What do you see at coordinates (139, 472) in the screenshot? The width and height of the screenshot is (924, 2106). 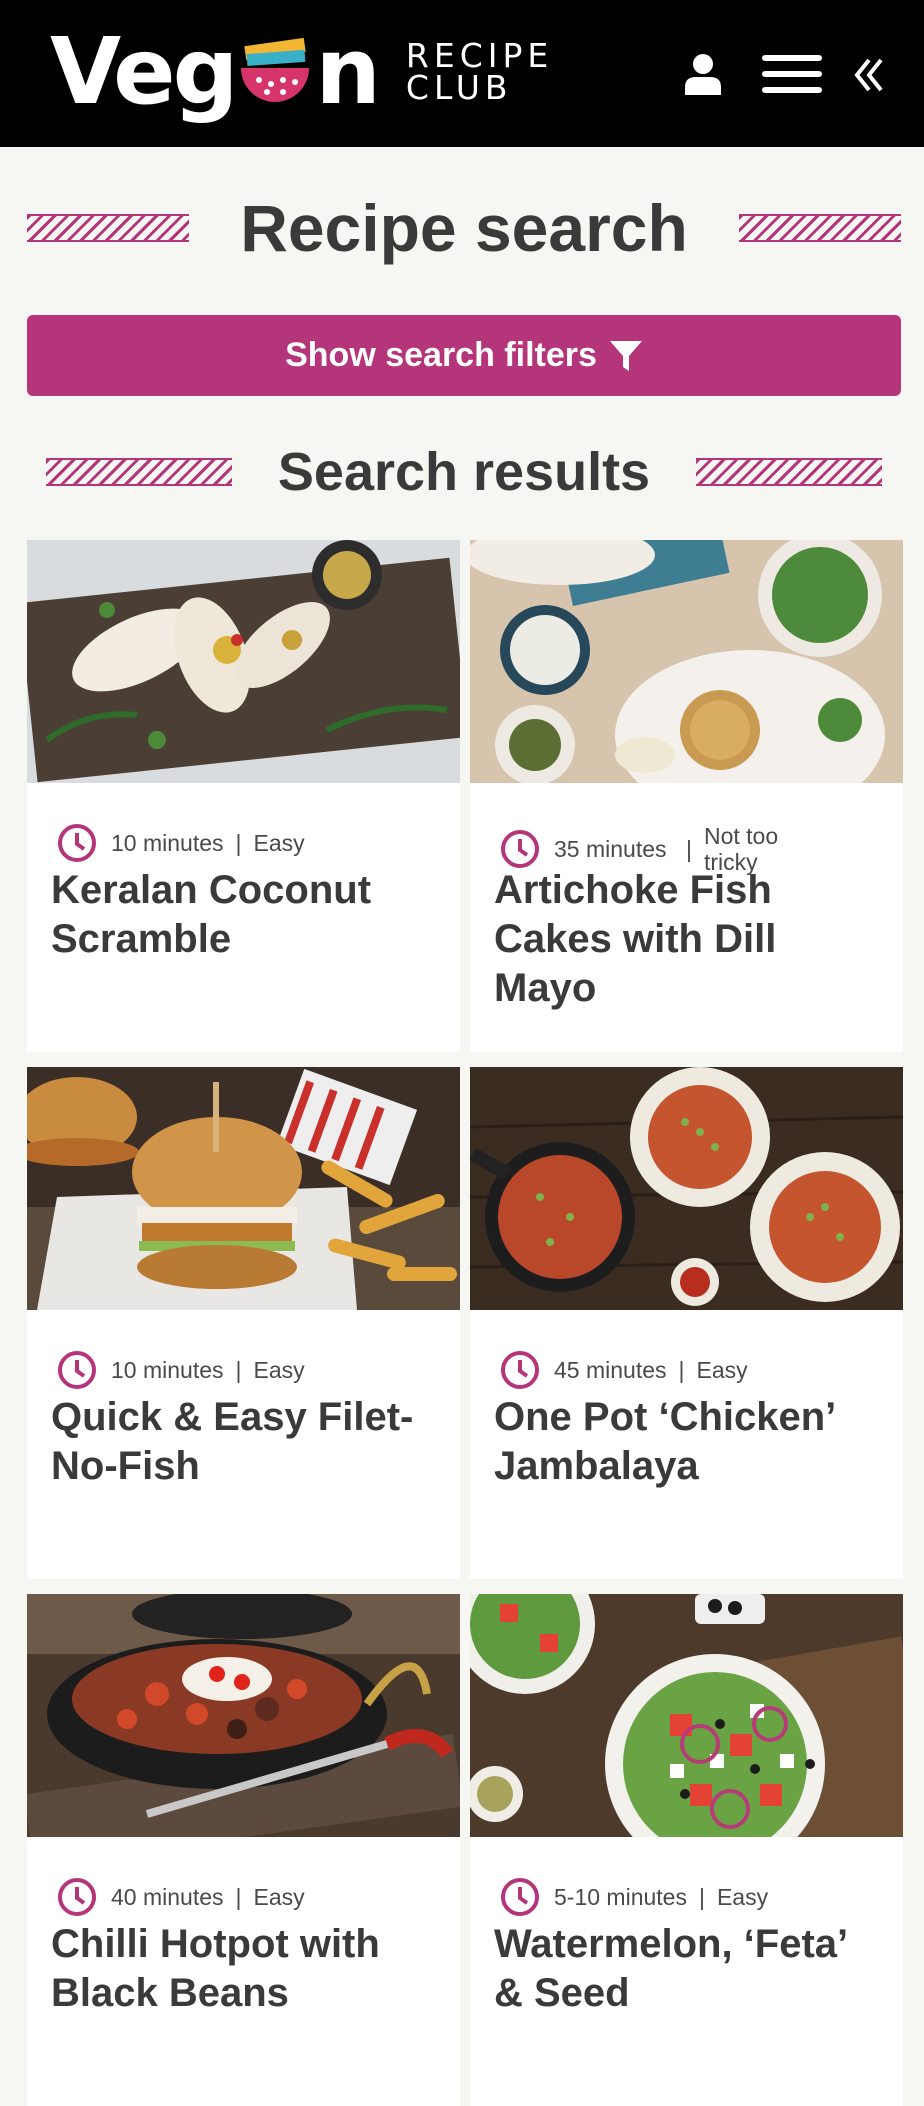 I see `results-stripe-left` at bounding box center [139, 472].